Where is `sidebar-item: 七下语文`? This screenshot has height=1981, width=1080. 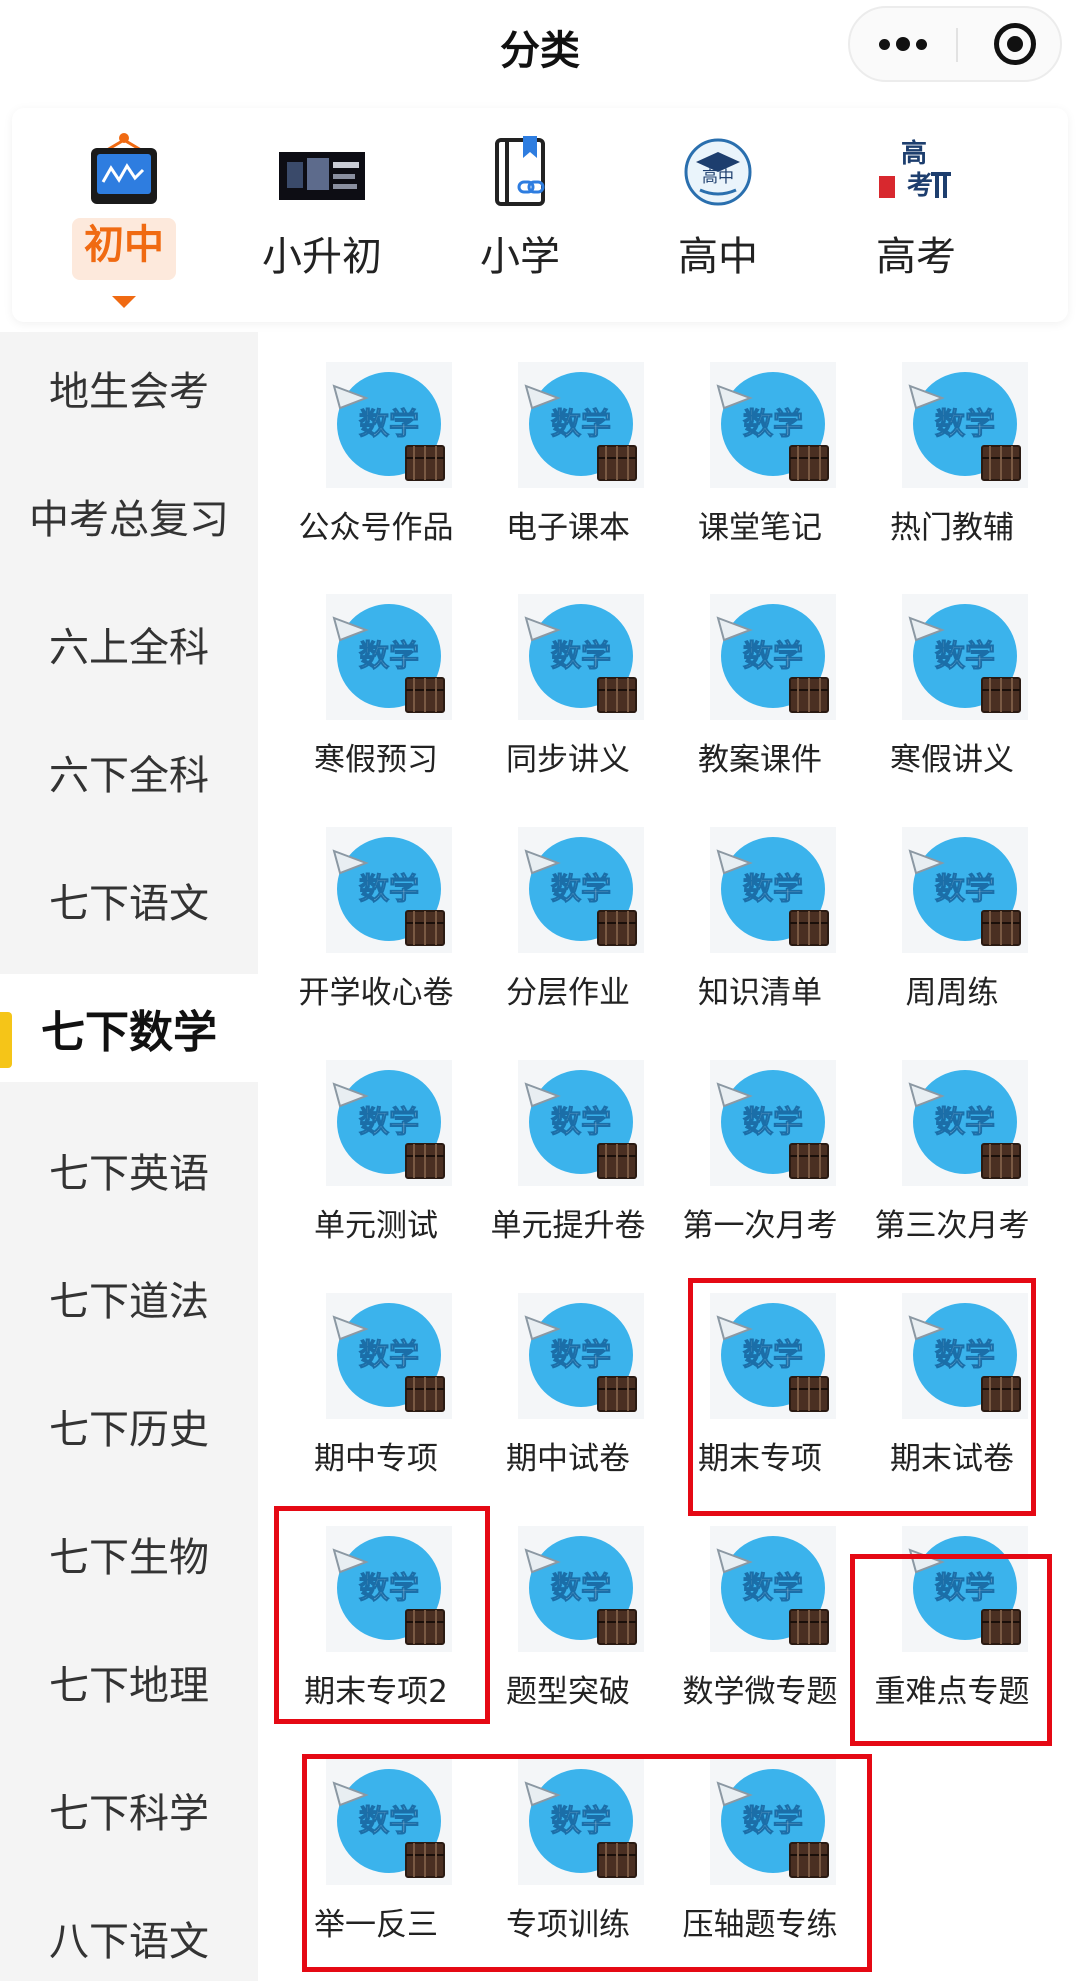
sidebar-item: 七下语文 is located at coordinates (129, 900).